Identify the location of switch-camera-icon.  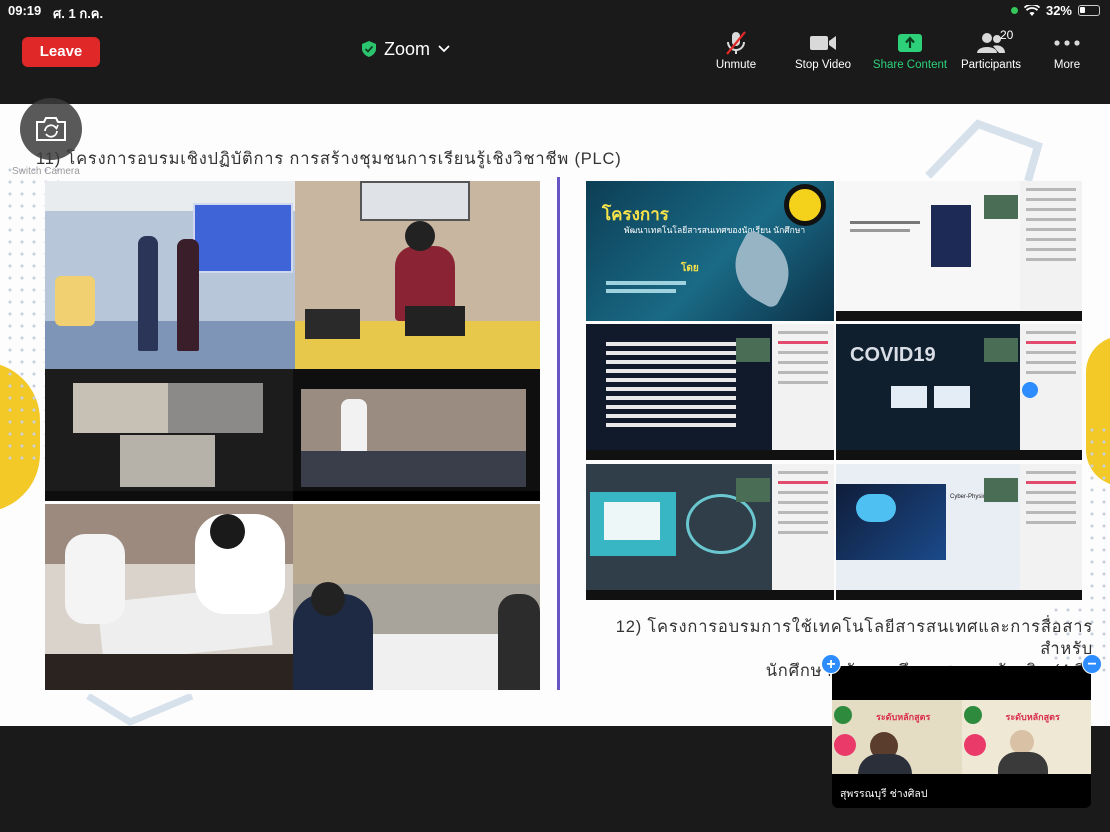
(51, 129).